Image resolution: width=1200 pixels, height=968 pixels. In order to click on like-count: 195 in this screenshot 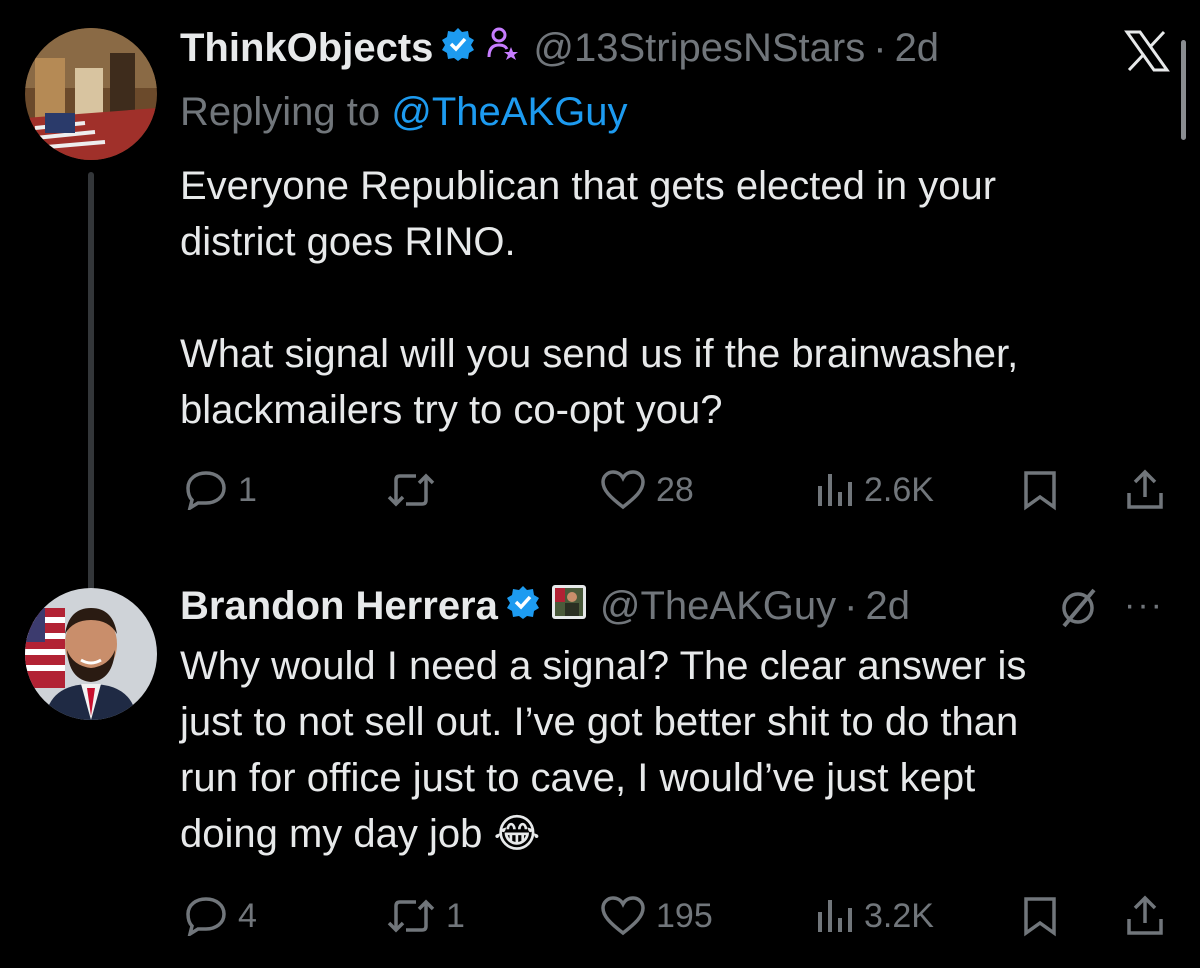, I will do `click(684, 915)`.